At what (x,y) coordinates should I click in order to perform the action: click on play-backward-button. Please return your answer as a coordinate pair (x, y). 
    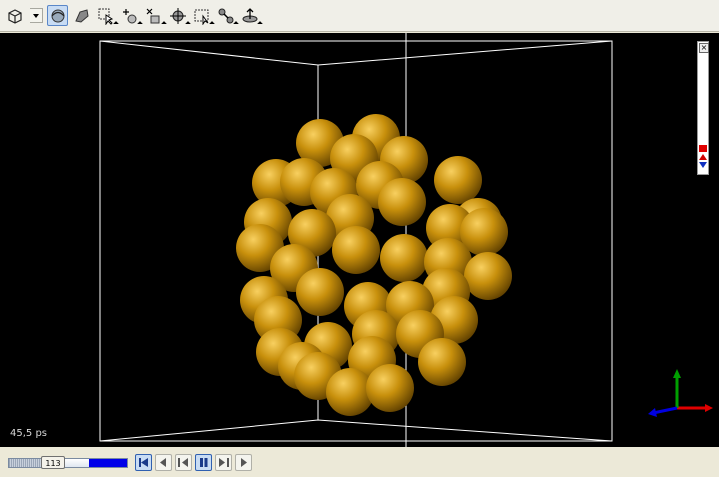
    Looking at the image, I should click on (183, 462).